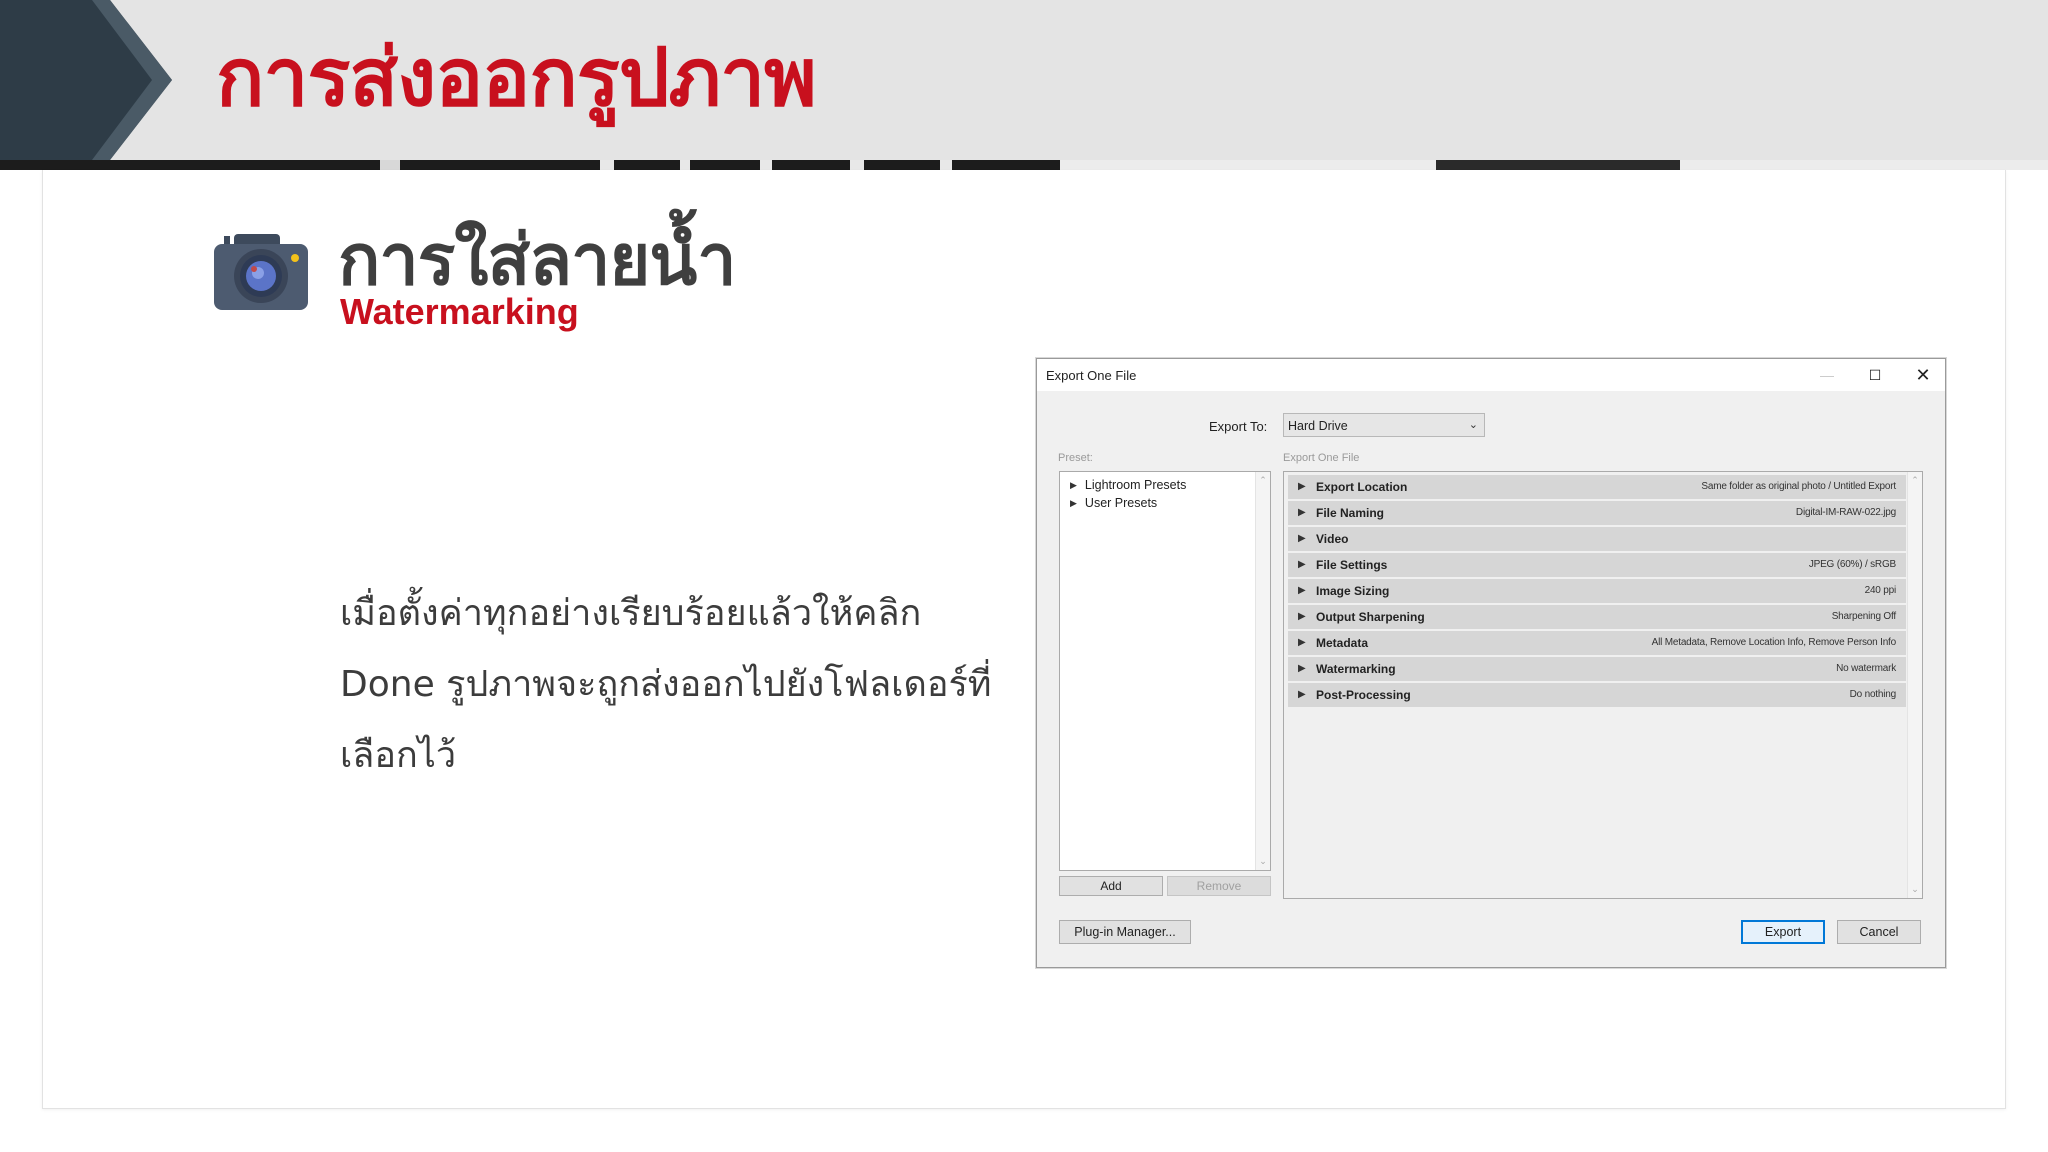 This screenshot has height=1152, width=2048. Describe the element at coordinates (516, 77) in the screenshot. I see `page-title: การส่งออกรูปภาพ` at that location.